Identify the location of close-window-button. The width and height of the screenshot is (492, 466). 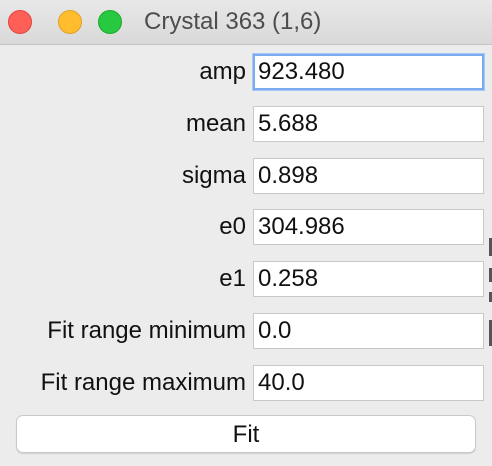
(20, 22).